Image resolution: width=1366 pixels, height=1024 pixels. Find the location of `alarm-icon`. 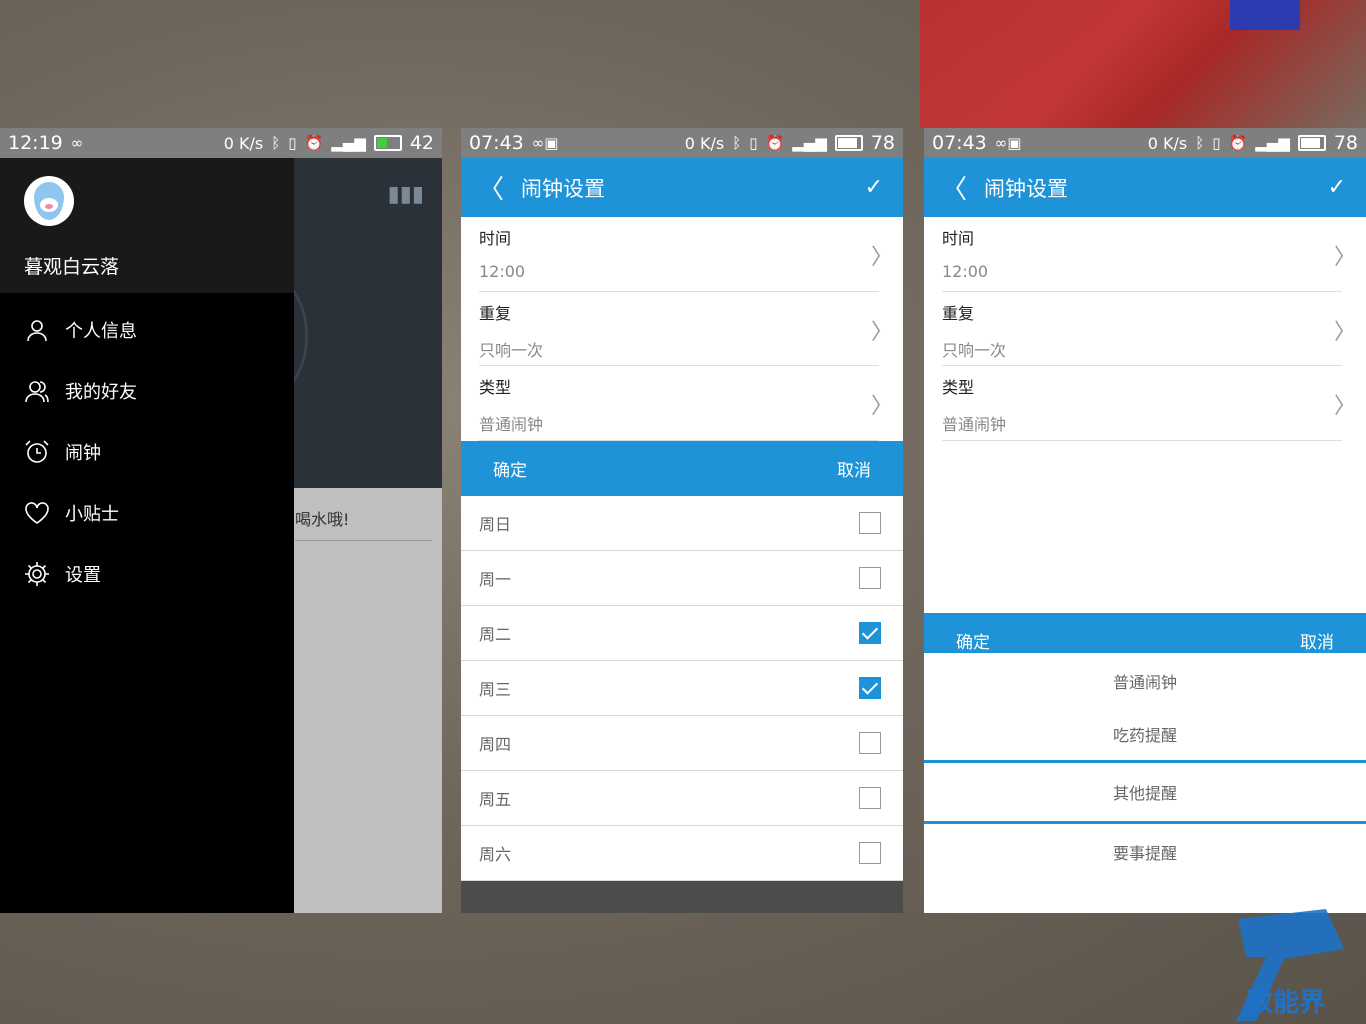

alarm-icon is located at coordinates (37, 452).